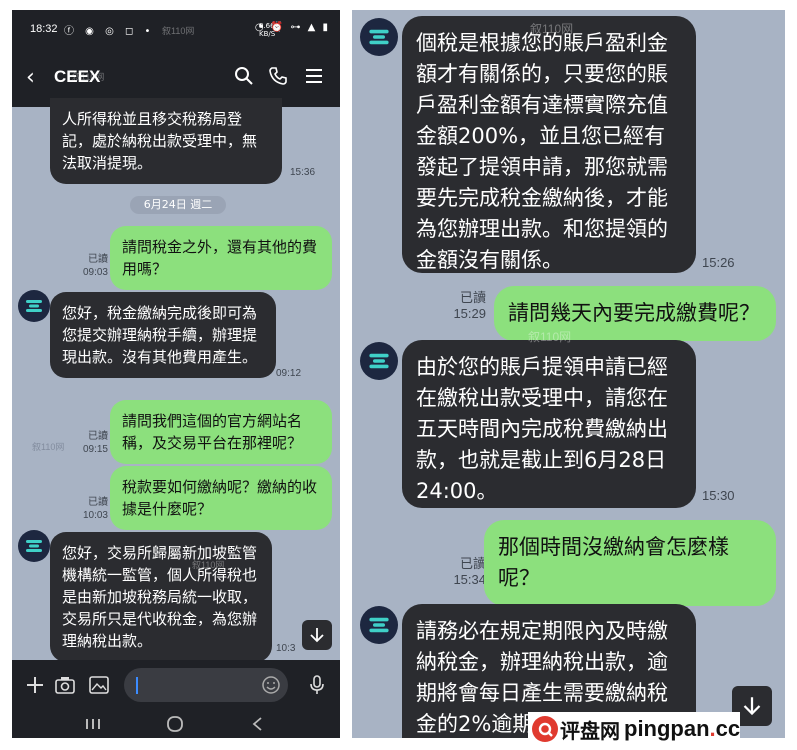 This screenshot has height=750, width=797. What do you see at coordinates (271, 685) in the screenshot?
I see `emoji-icon` at bounding box center [271, 685].